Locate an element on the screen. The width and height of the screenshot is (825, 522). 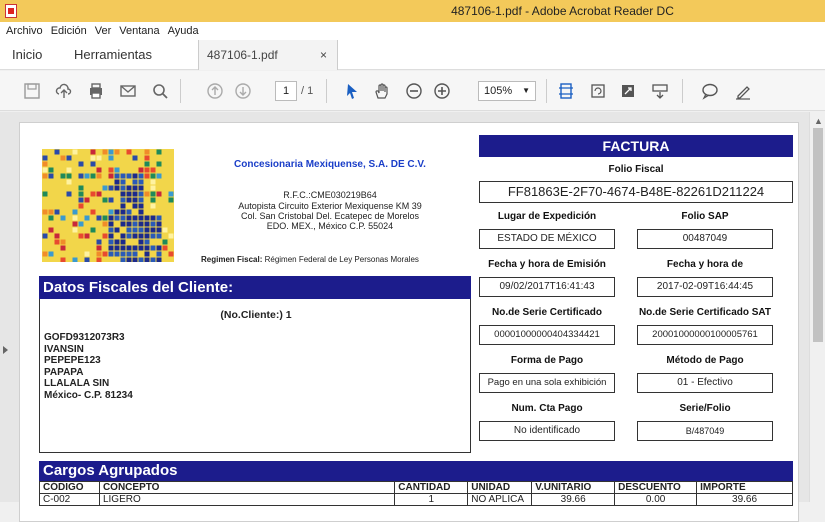
lugar-expedicion-value: ESTADO DE MÉXICO is located at coordinates (547, 239).